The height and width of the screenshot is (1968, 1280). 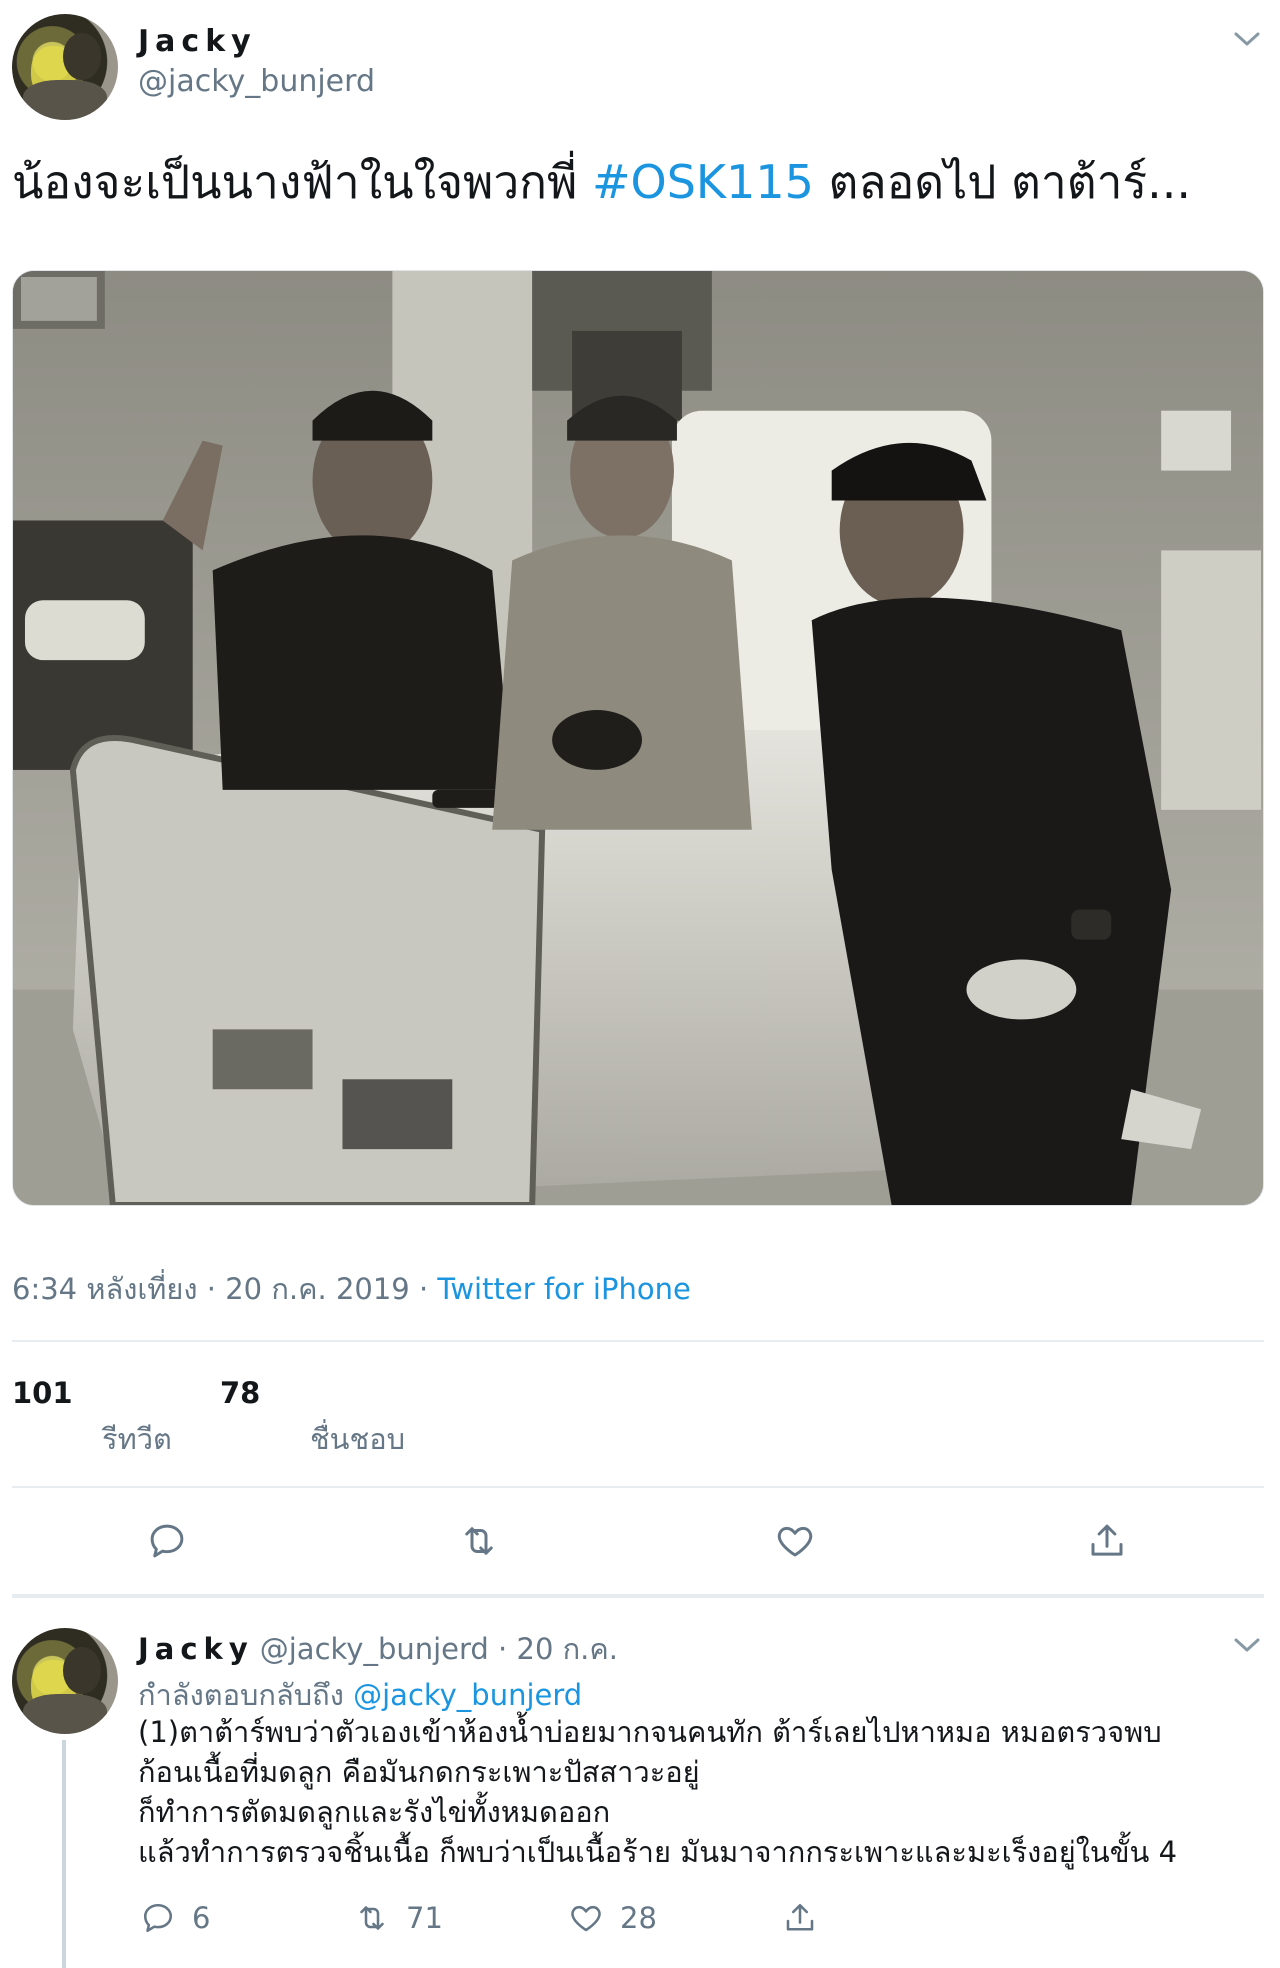 I want to click on user-handle: @jacky_bunjerd, so click(x=256, y=81).